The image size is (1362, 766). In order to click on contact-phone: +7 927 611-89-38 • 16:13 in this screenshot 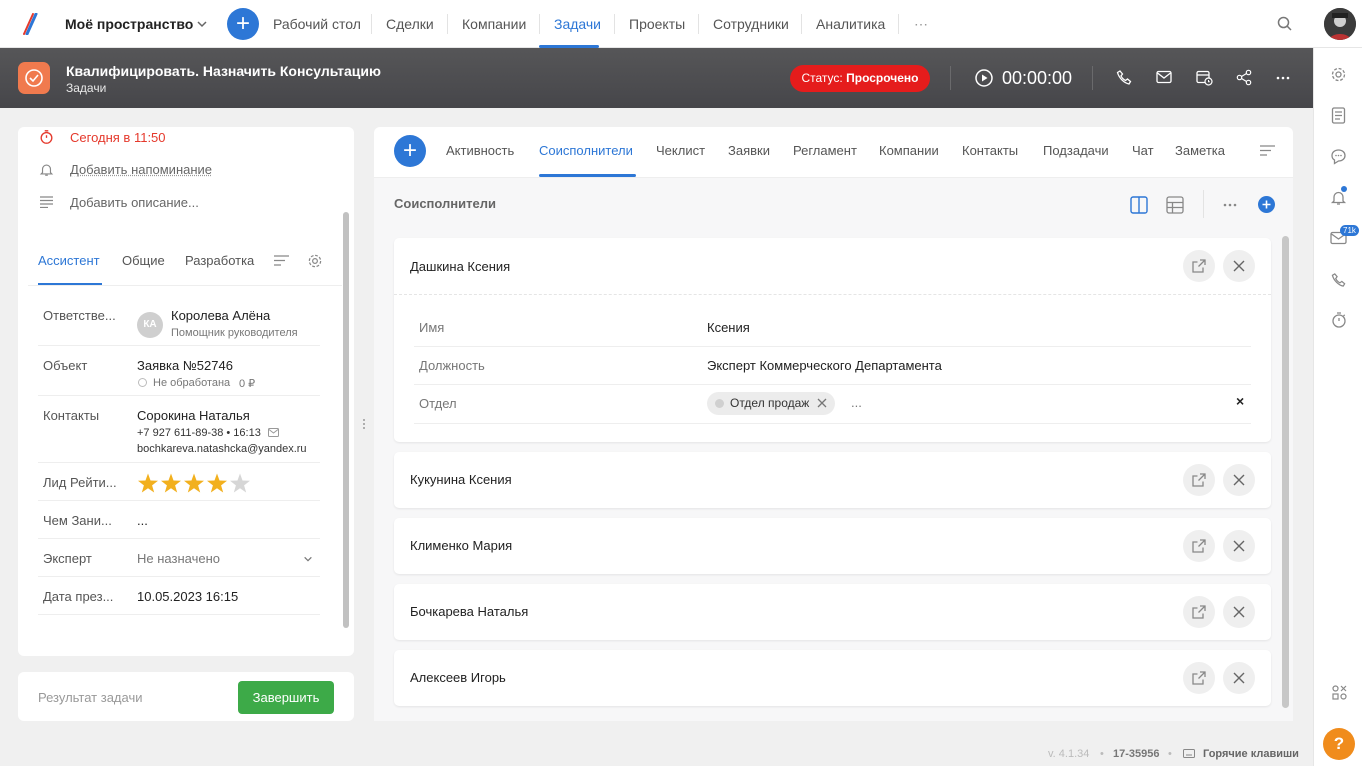, I will do `click(199, 433)`.